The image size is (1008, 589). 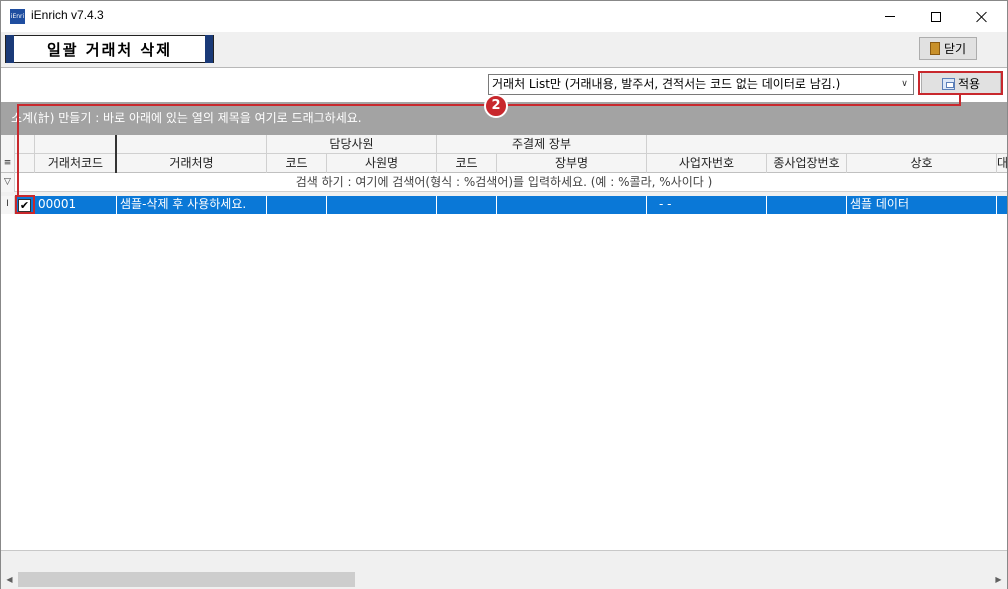 What do you see at coordinates (10, 49) in the screenshot?
I see `title-cap-left` at bounding box center [10, 49].